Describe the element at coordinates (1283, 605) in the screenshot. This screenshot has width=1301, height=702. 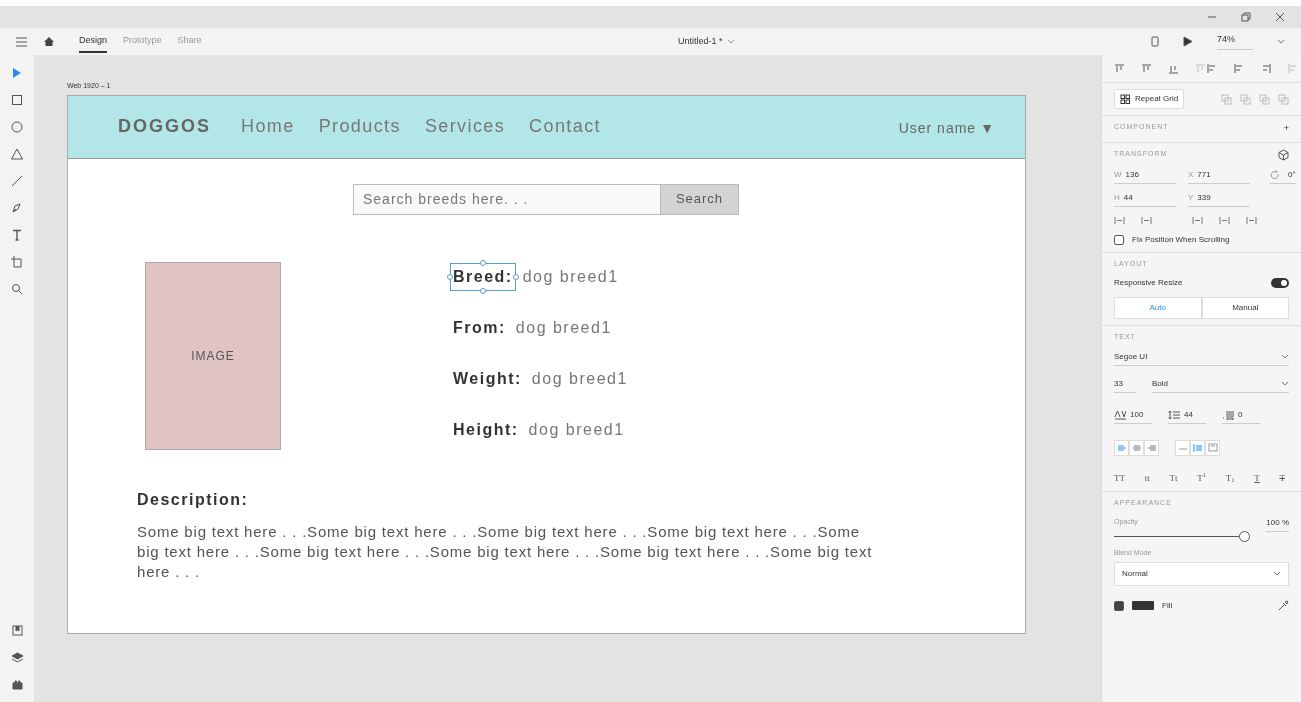
I see `eyedropper-icon` at that location.